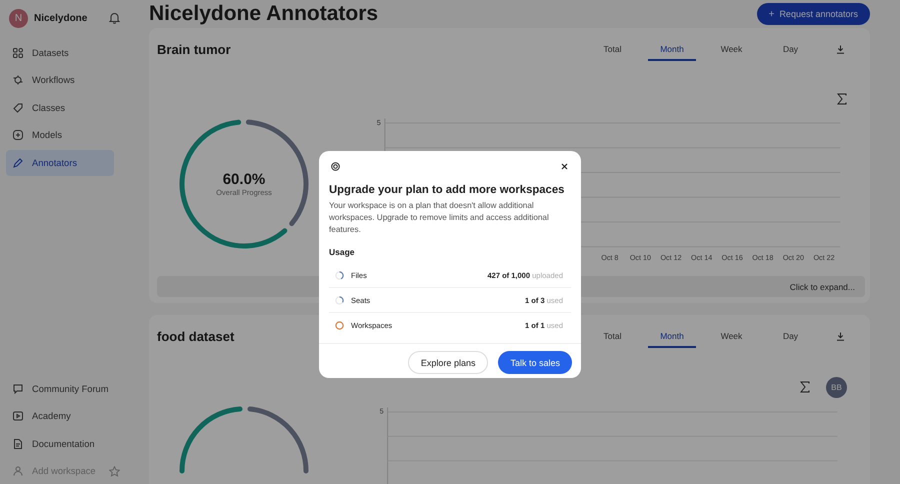 Image resolution: width=900 pixels, height=484 pixels. I want to click on x-axis-label: Oct 14, so click(701, 257).